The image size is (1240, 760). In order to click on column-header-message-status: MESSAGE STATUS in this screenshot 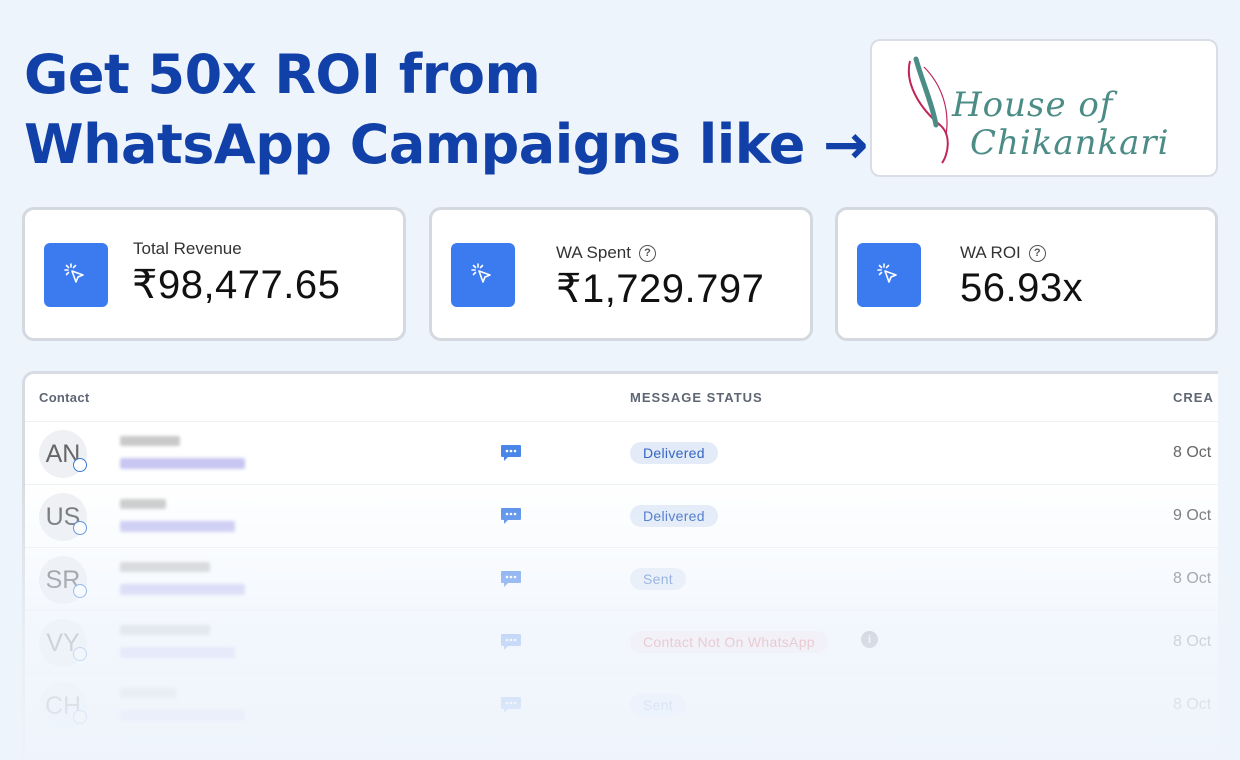, I will do `click(696, 397)`.